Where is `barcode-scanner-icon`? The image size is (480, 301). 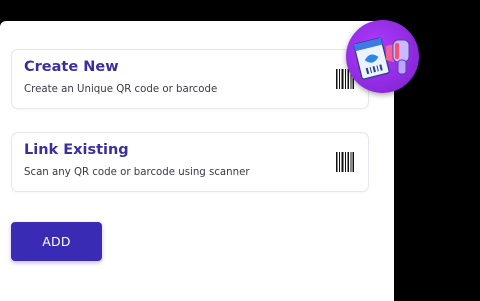
barcode-scanner-icon is located at coordinates (381, 58).